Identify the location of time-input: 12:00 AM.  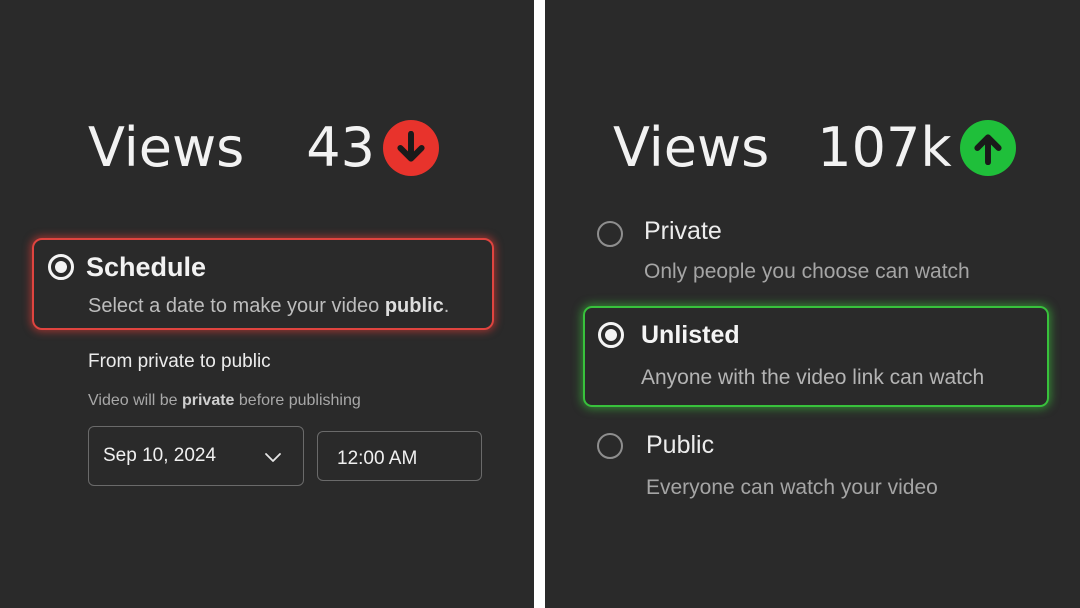
(399, 456).